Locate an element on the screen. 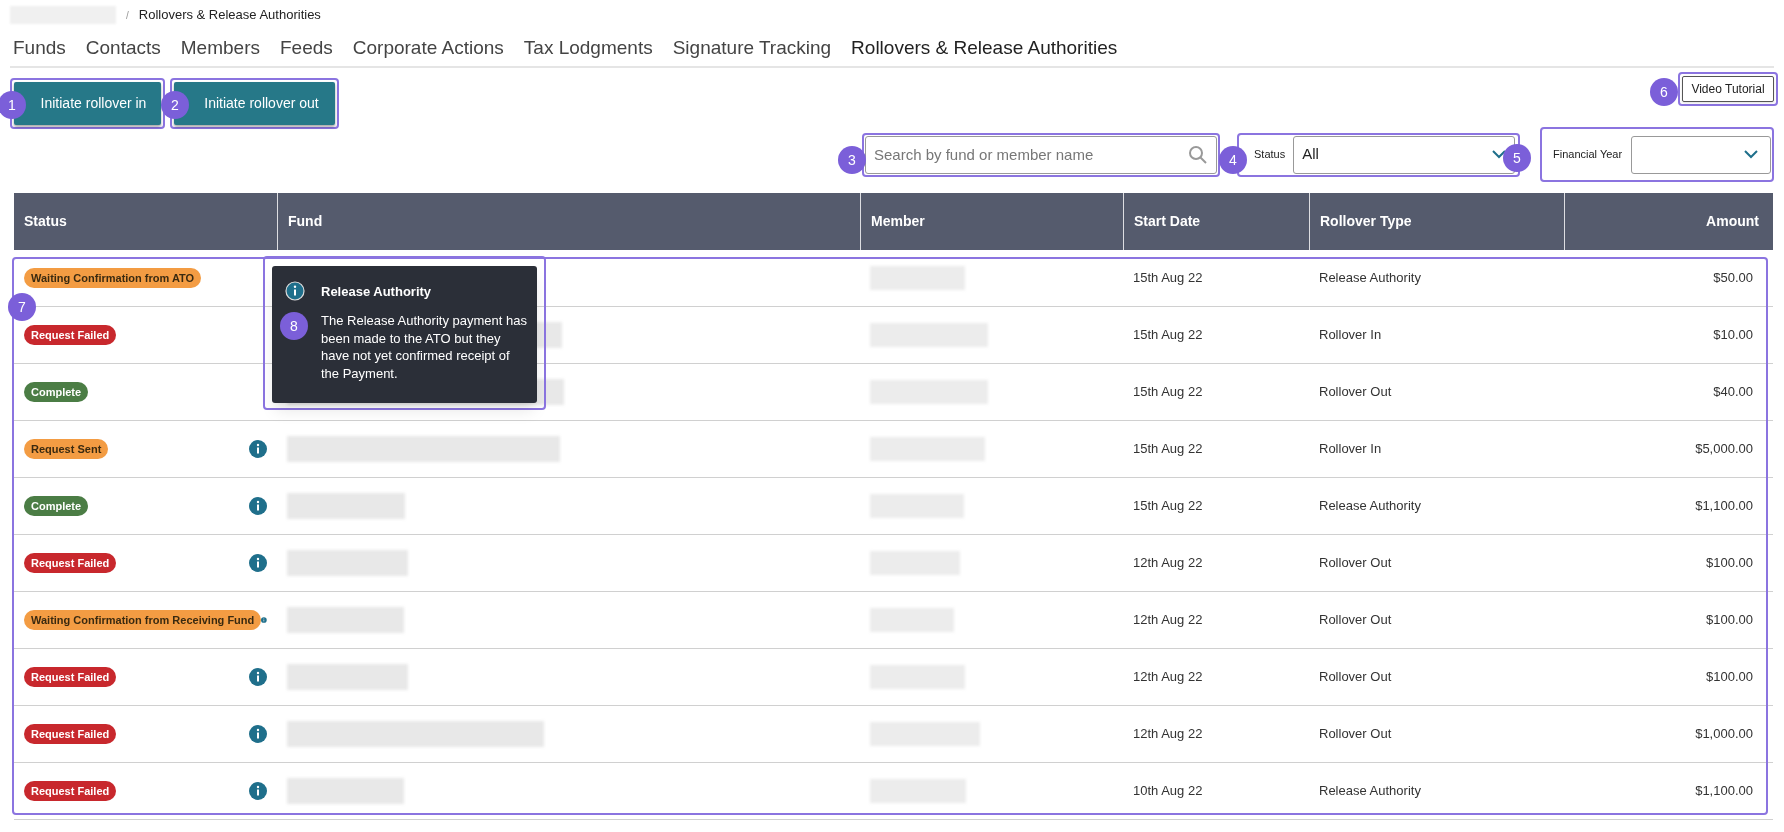  amount-cell-text: $50.00 is located at coordinates (1733, 278).